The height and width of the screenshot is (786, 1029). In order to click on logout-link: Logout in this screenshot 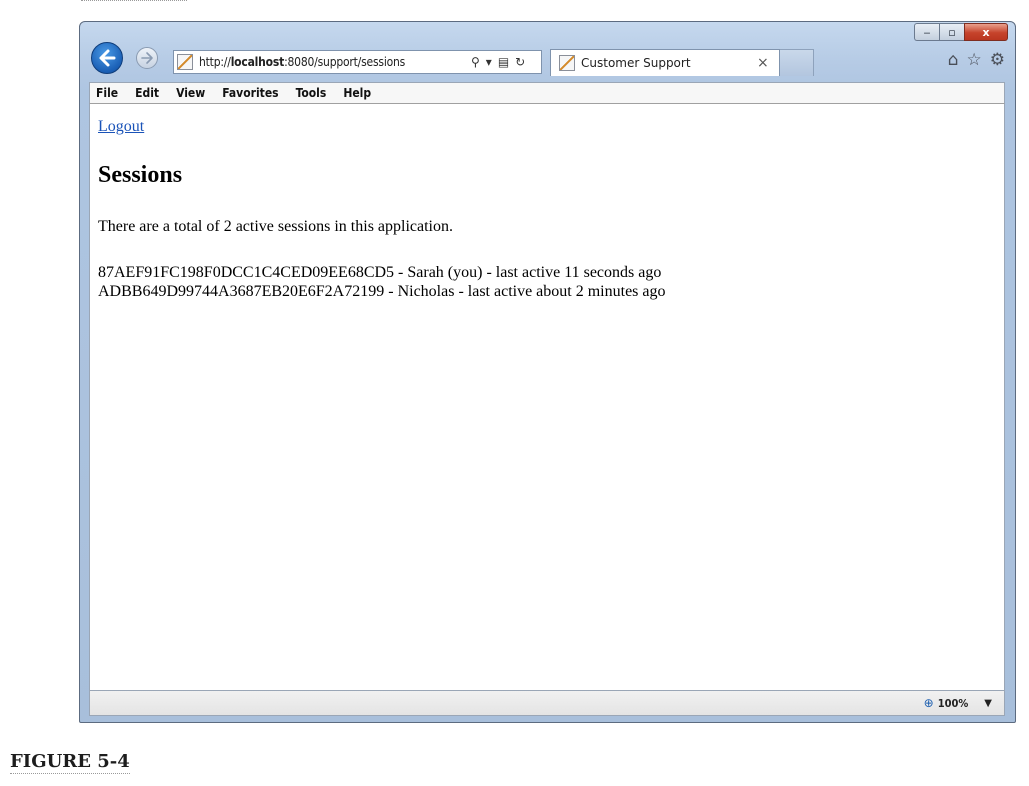, I will do `click(121, 127)`.